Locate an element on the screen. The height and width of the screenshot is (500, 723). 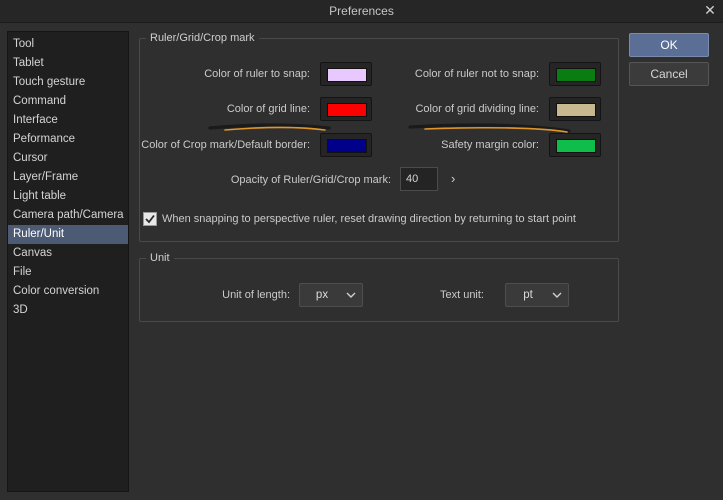
grid-dividing-color-button is located at coordinates (575, 109).